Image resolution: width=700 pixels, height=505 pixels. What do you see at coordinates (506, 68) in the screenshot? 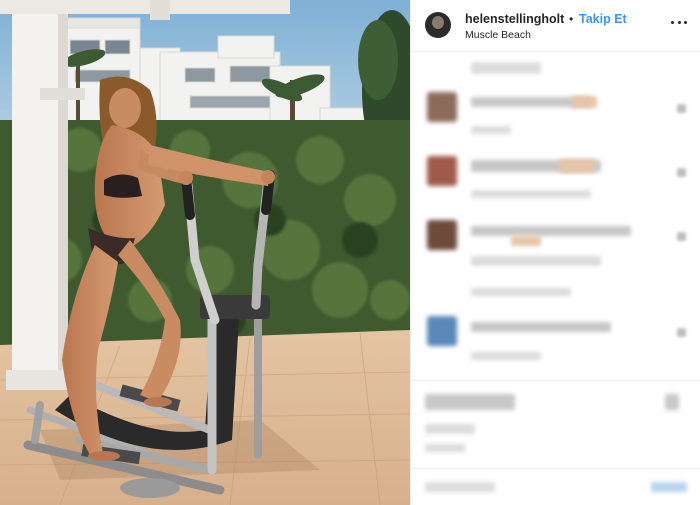
I see `blurred-caption` at bounding box center [506, 68].